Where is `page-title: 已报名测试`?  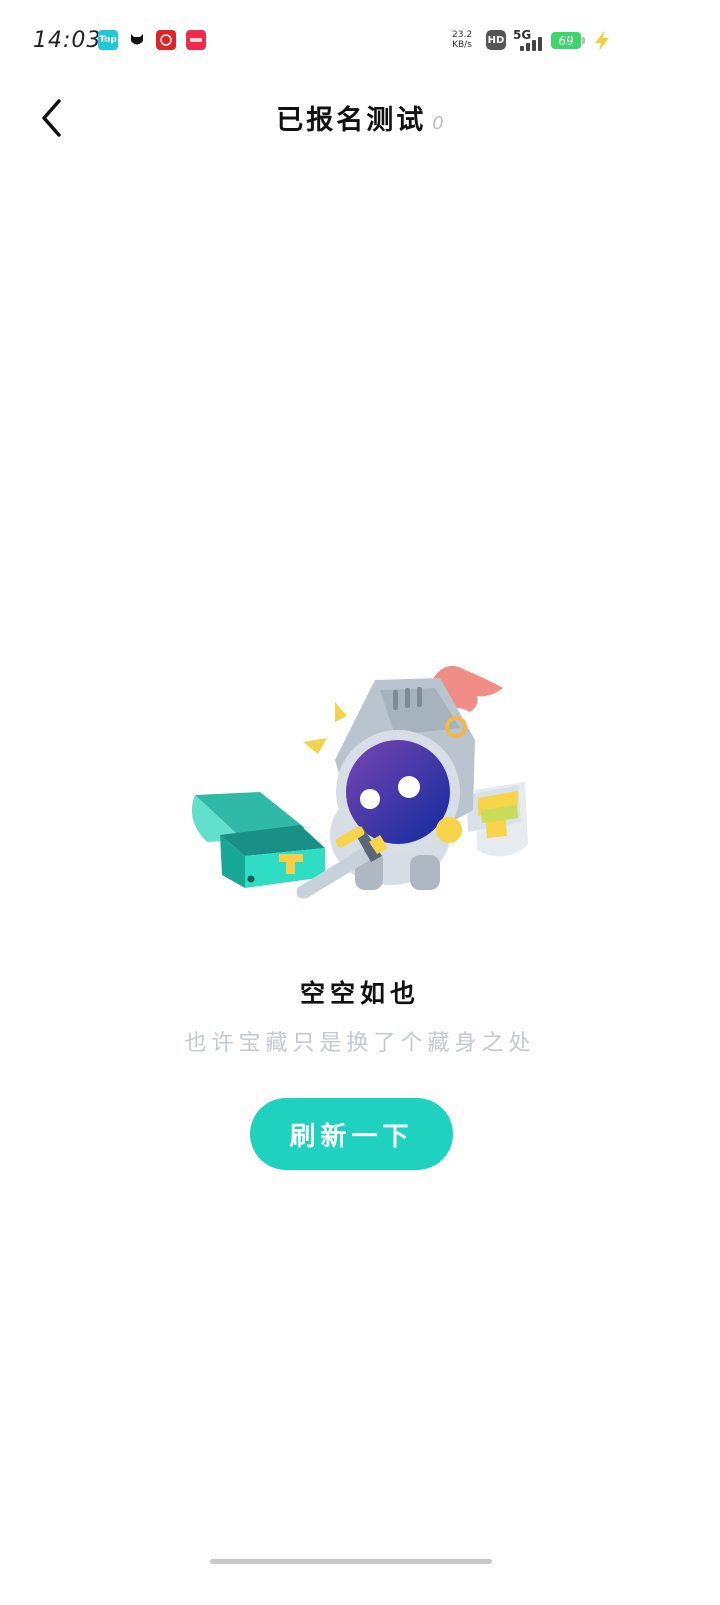 page-title: 已报名测试 is located at coordinates (351, 120).